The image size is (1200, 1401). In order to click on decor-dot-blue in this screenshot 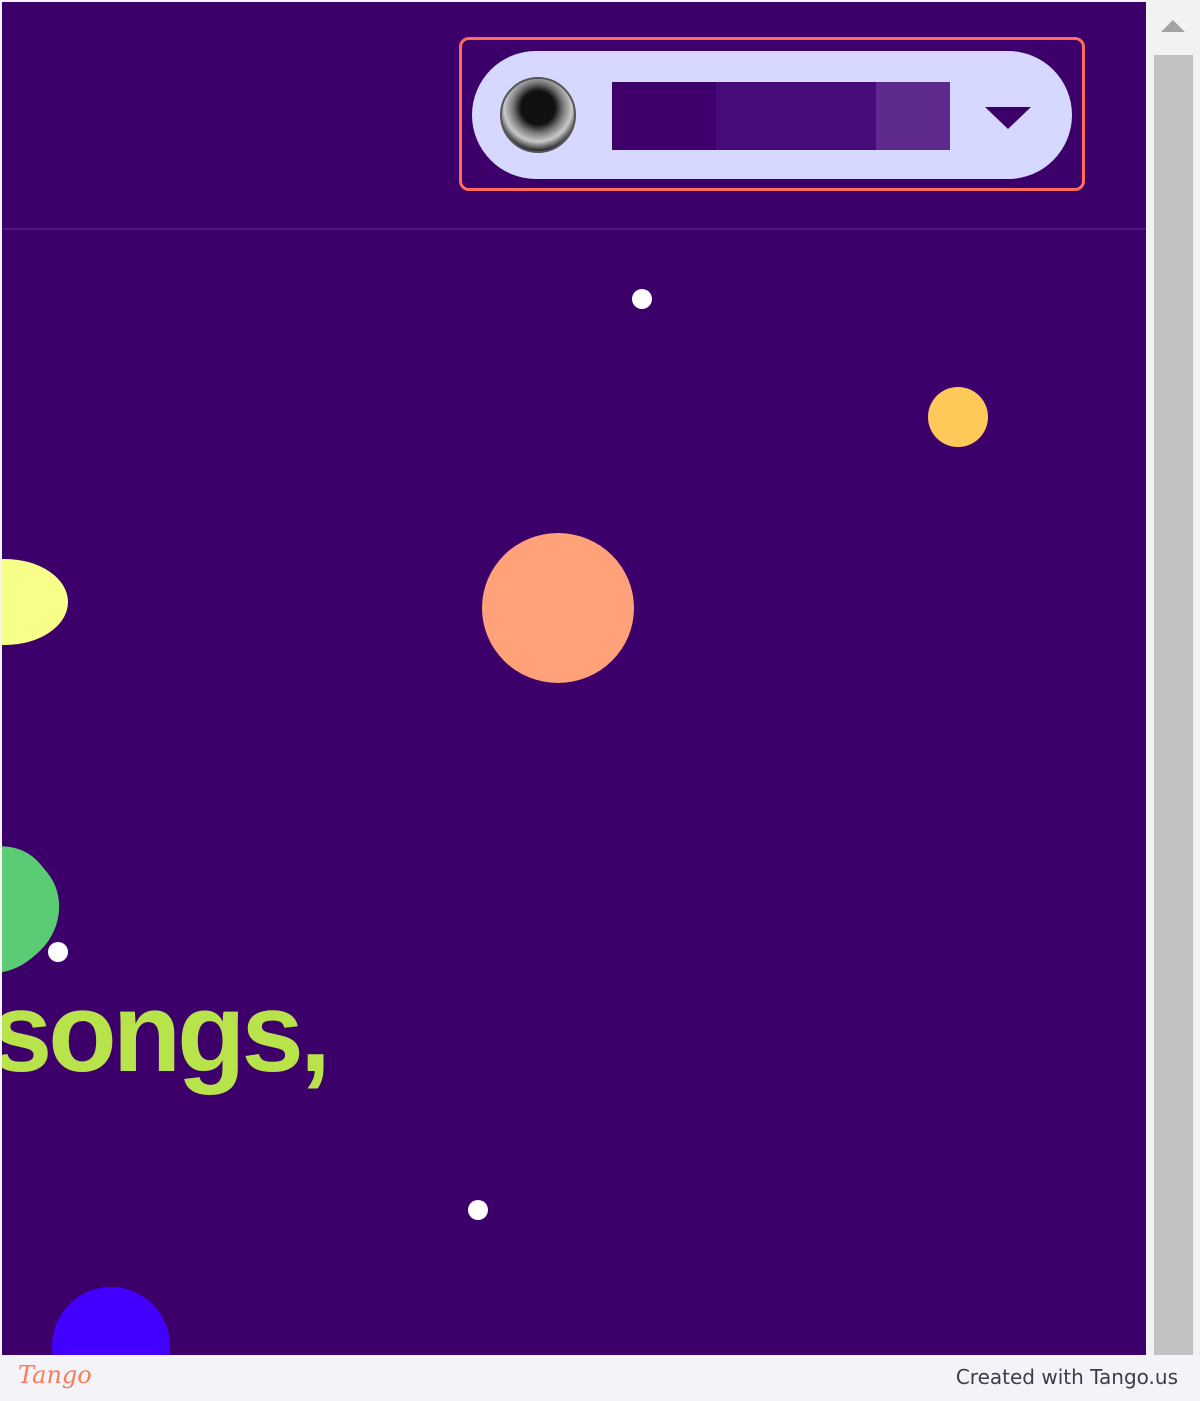, I will do `click(111, 1321)`.